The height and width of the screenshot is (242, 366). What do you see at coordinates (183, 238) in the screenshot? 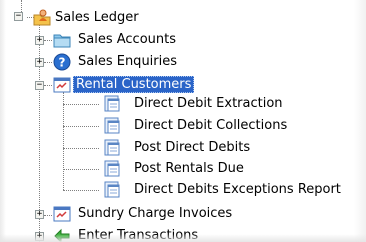
I see `bottom-edge-shadow` at bounding box center [183, 238].